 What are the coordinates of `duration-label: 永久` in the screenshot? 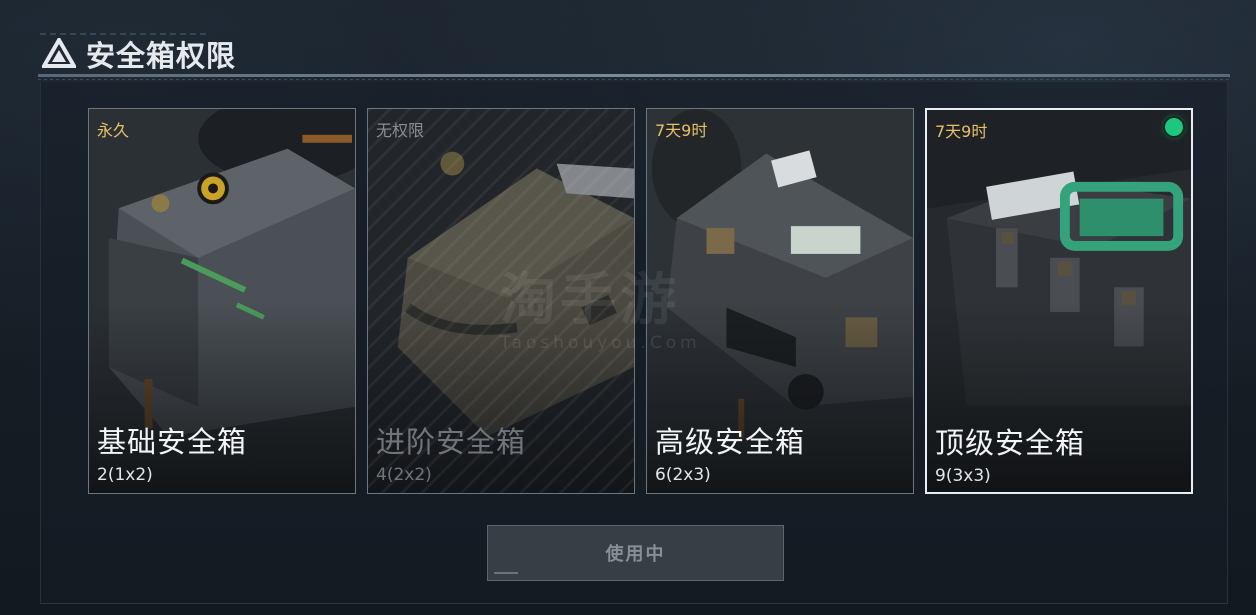 It's located at (113, 130).